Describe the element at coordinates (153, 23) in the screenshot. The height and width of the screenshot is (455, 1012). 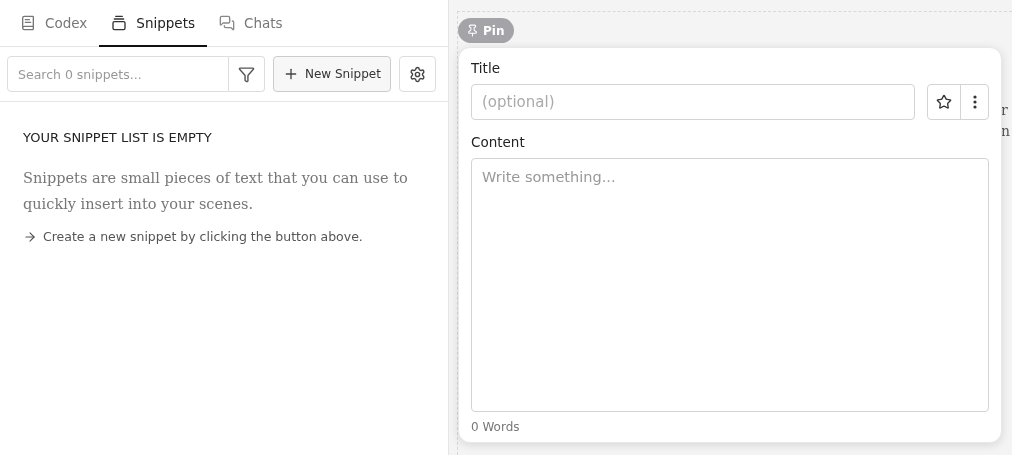
I see `tab: Snippets` at that location.